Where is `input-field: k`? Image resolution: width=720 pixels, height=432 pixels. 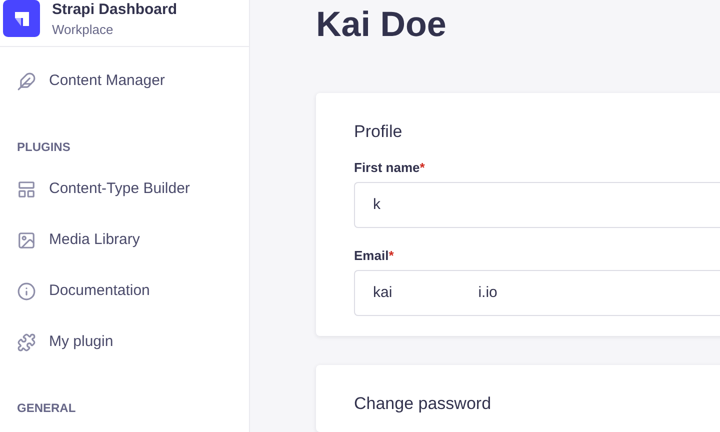
input-field: k is located at coordinates (537, 205).